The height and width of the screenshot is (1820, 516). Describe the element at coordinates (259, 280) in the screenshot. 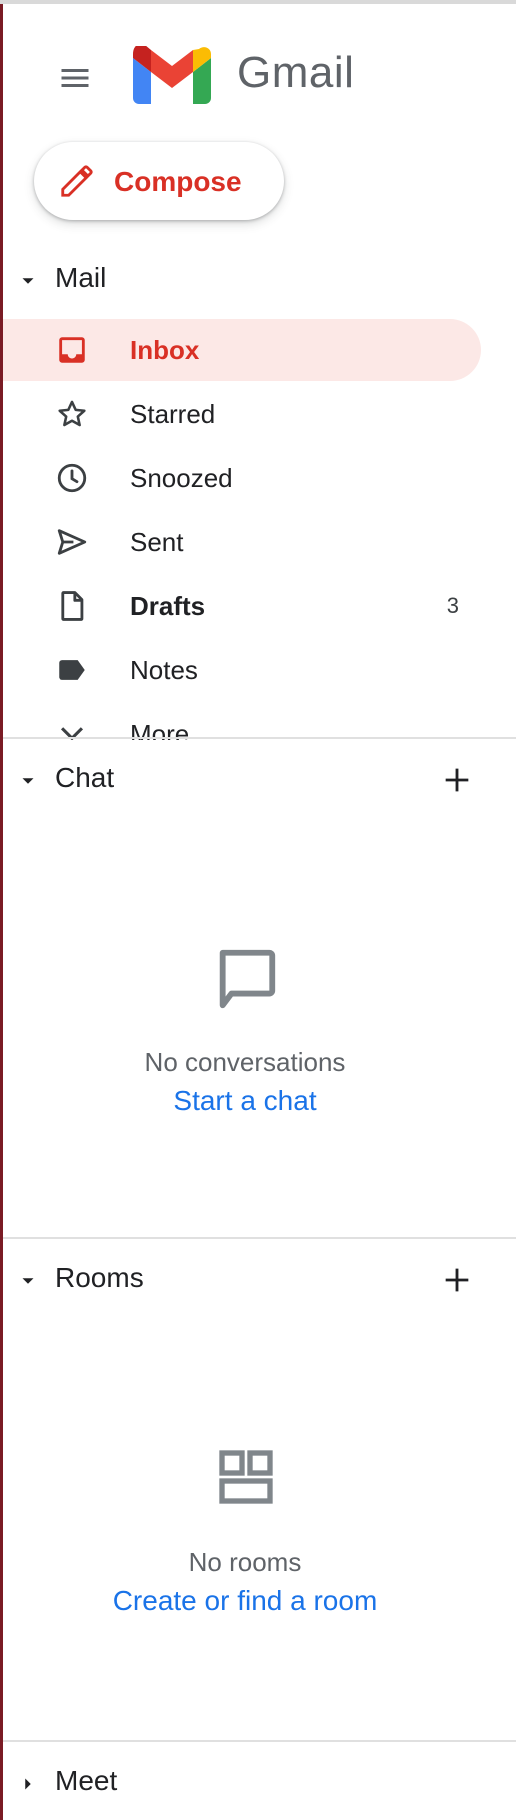

I see `mail-section-header: Mail` at that location.